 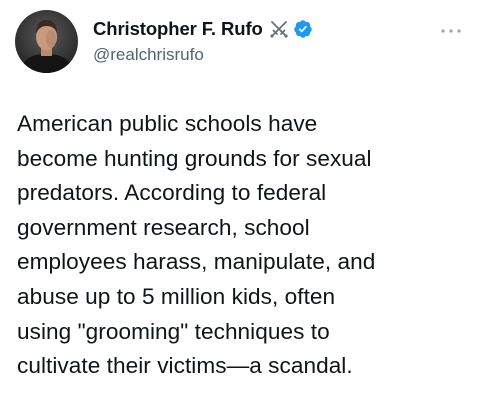 I want to click on author-display-name: Christopher F. Rufo, so click(x=178, y=29).